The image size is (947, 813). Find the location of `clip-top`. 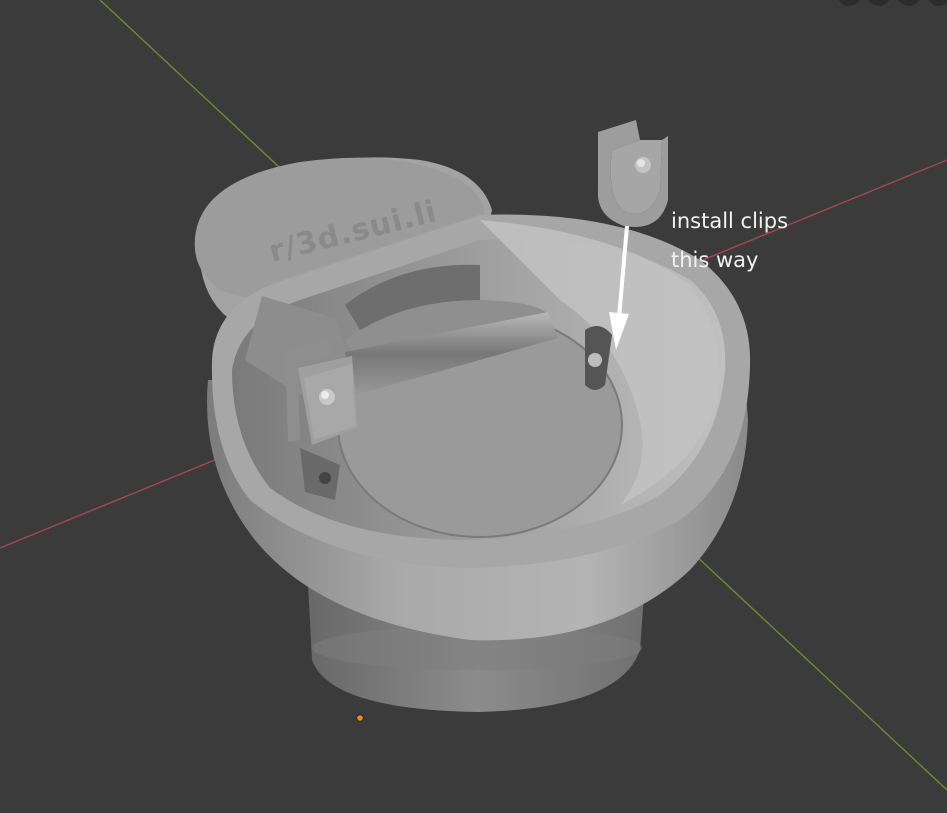

clip-top is located at coordinates (632, 173).